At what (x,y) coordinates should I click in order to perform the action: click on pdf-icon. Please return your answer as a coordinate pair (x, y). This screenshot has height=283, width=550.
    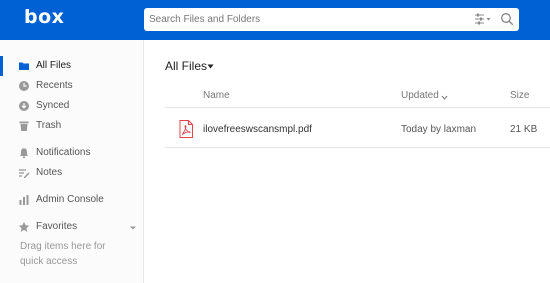
    Looking at the image, I should click on (186, 129).